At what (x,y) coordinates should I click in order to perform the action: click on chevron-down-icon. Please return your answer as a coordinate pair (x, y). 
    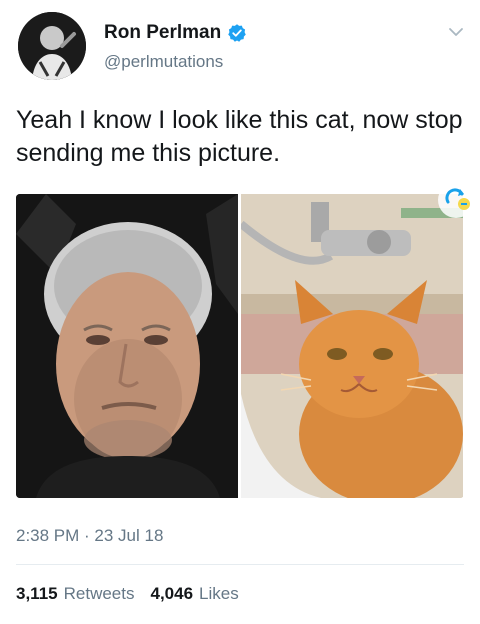
    Looking at the image, I should click on (456, 32).